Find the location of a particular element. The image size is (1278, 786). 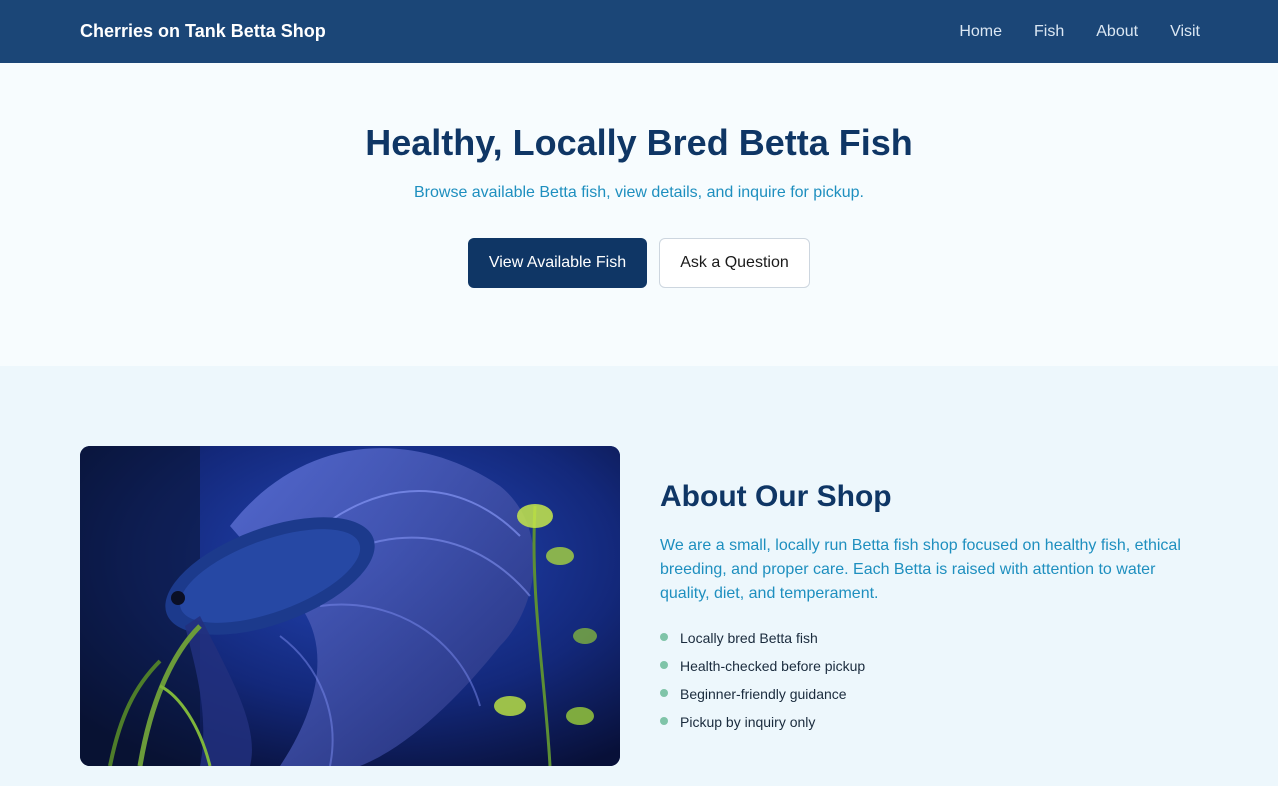

view-available-fish-button: View Available Fish is located at coordinates (557, 263).